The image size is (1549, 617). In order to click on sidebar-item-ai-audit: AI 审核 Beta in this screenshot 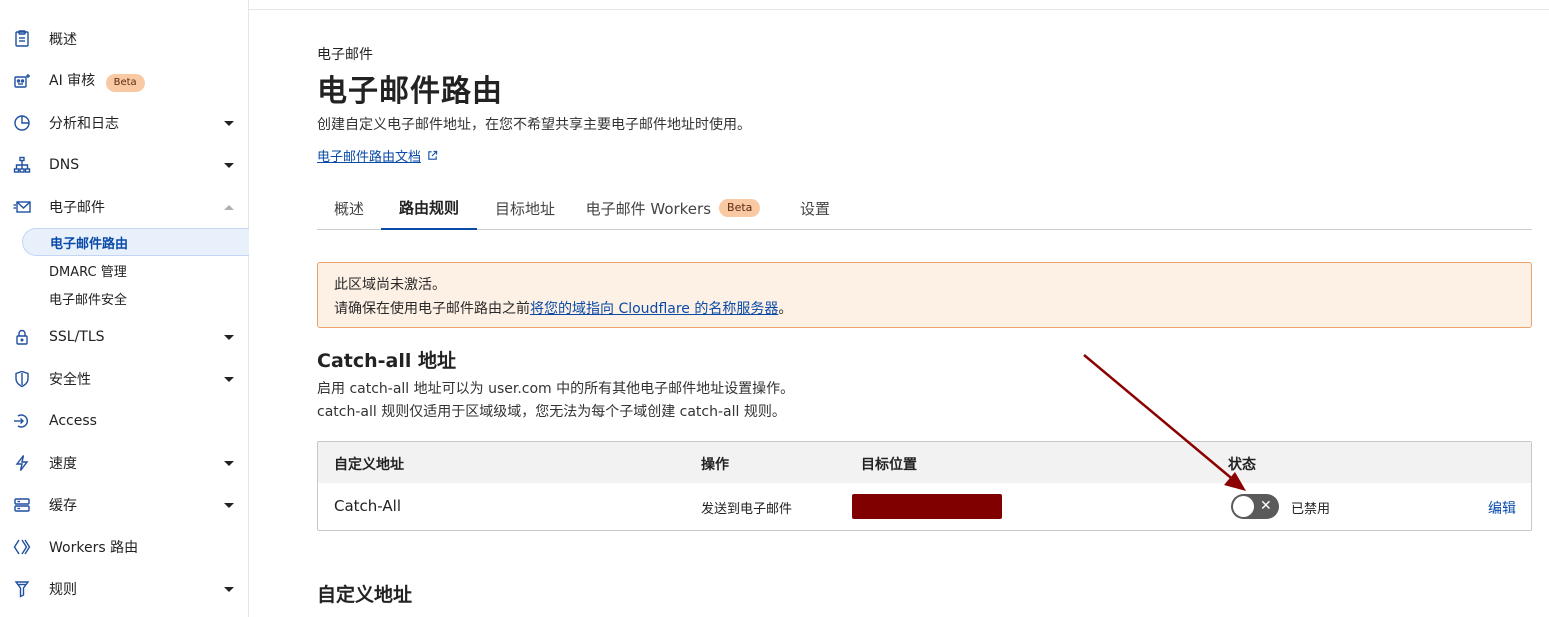, I will do `click(124, 81)`.